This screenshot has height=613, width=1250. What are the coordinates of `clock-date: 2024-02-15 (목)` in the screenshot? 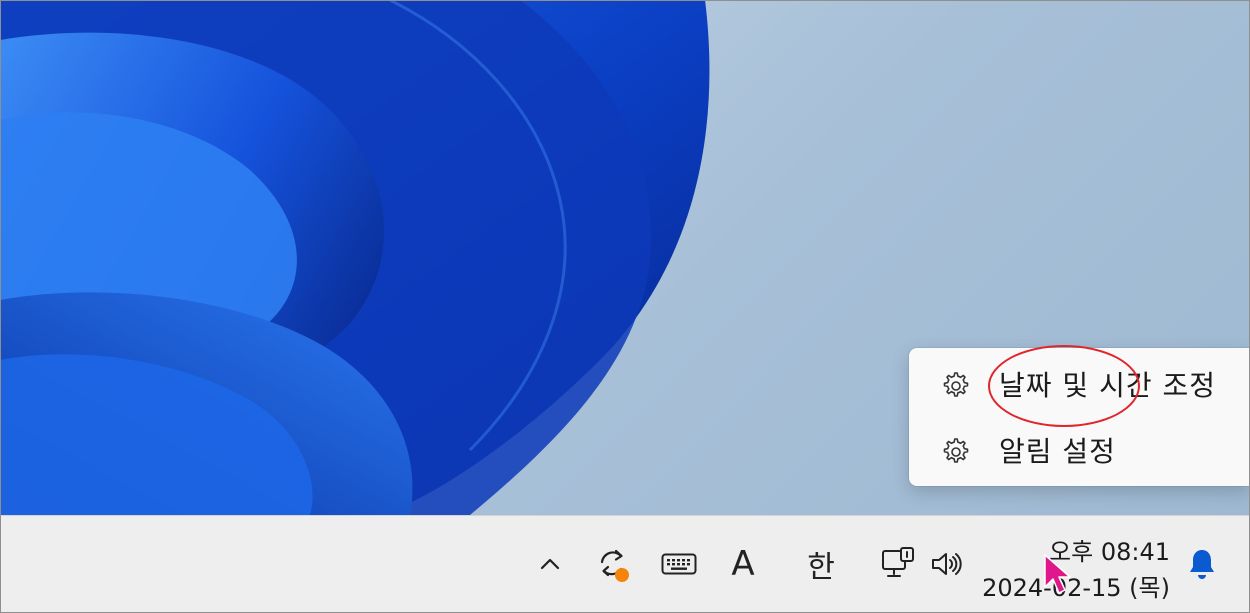 It's located at (1076, 588).